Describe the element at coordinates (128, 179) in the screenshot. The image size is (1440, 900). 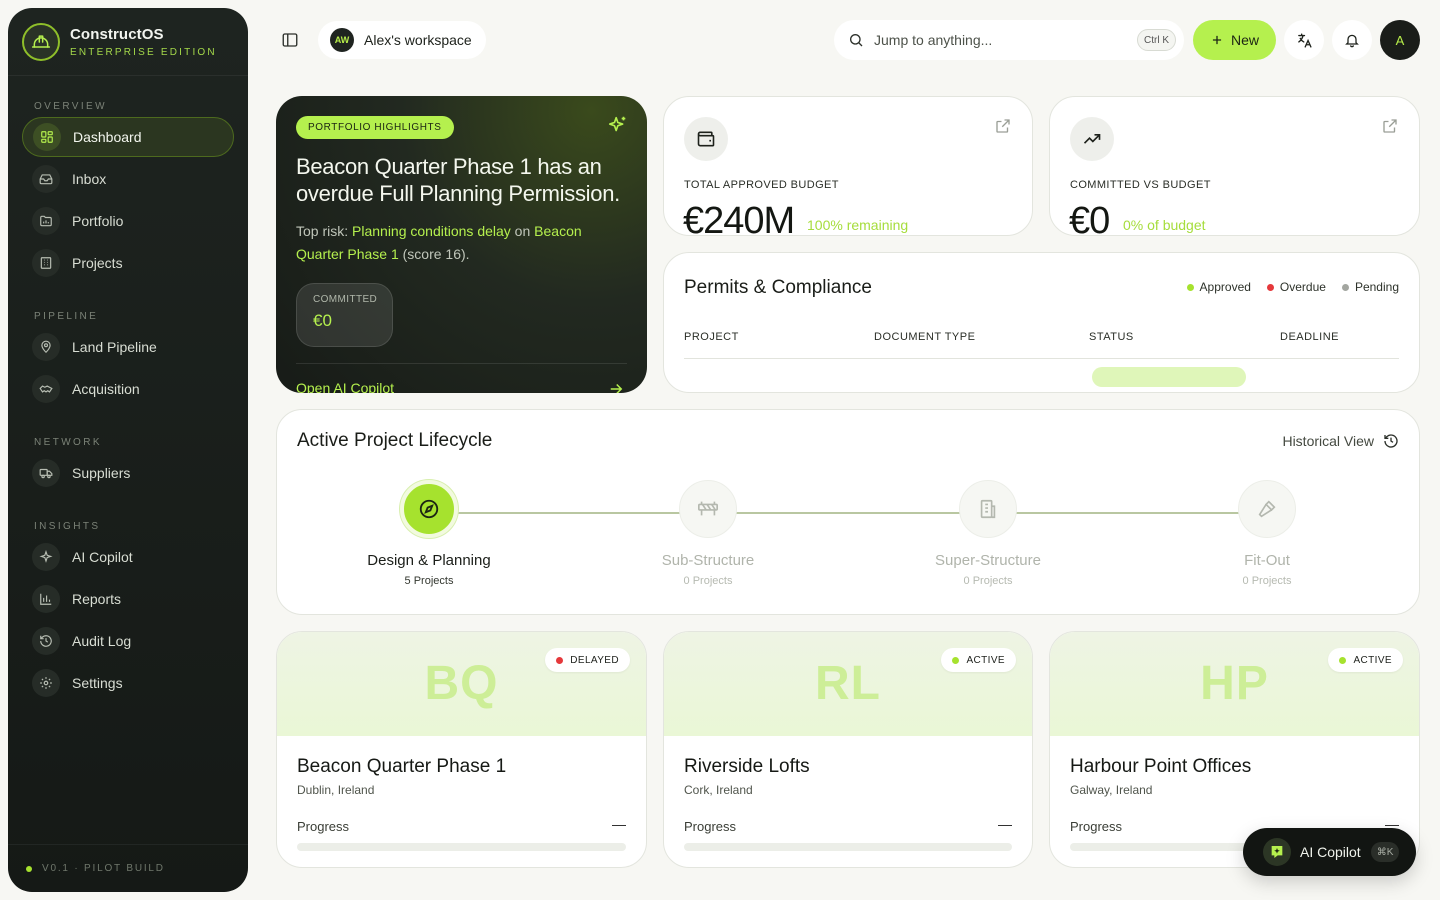
I see `sidebar-item-inbox: Inbox` at that location.